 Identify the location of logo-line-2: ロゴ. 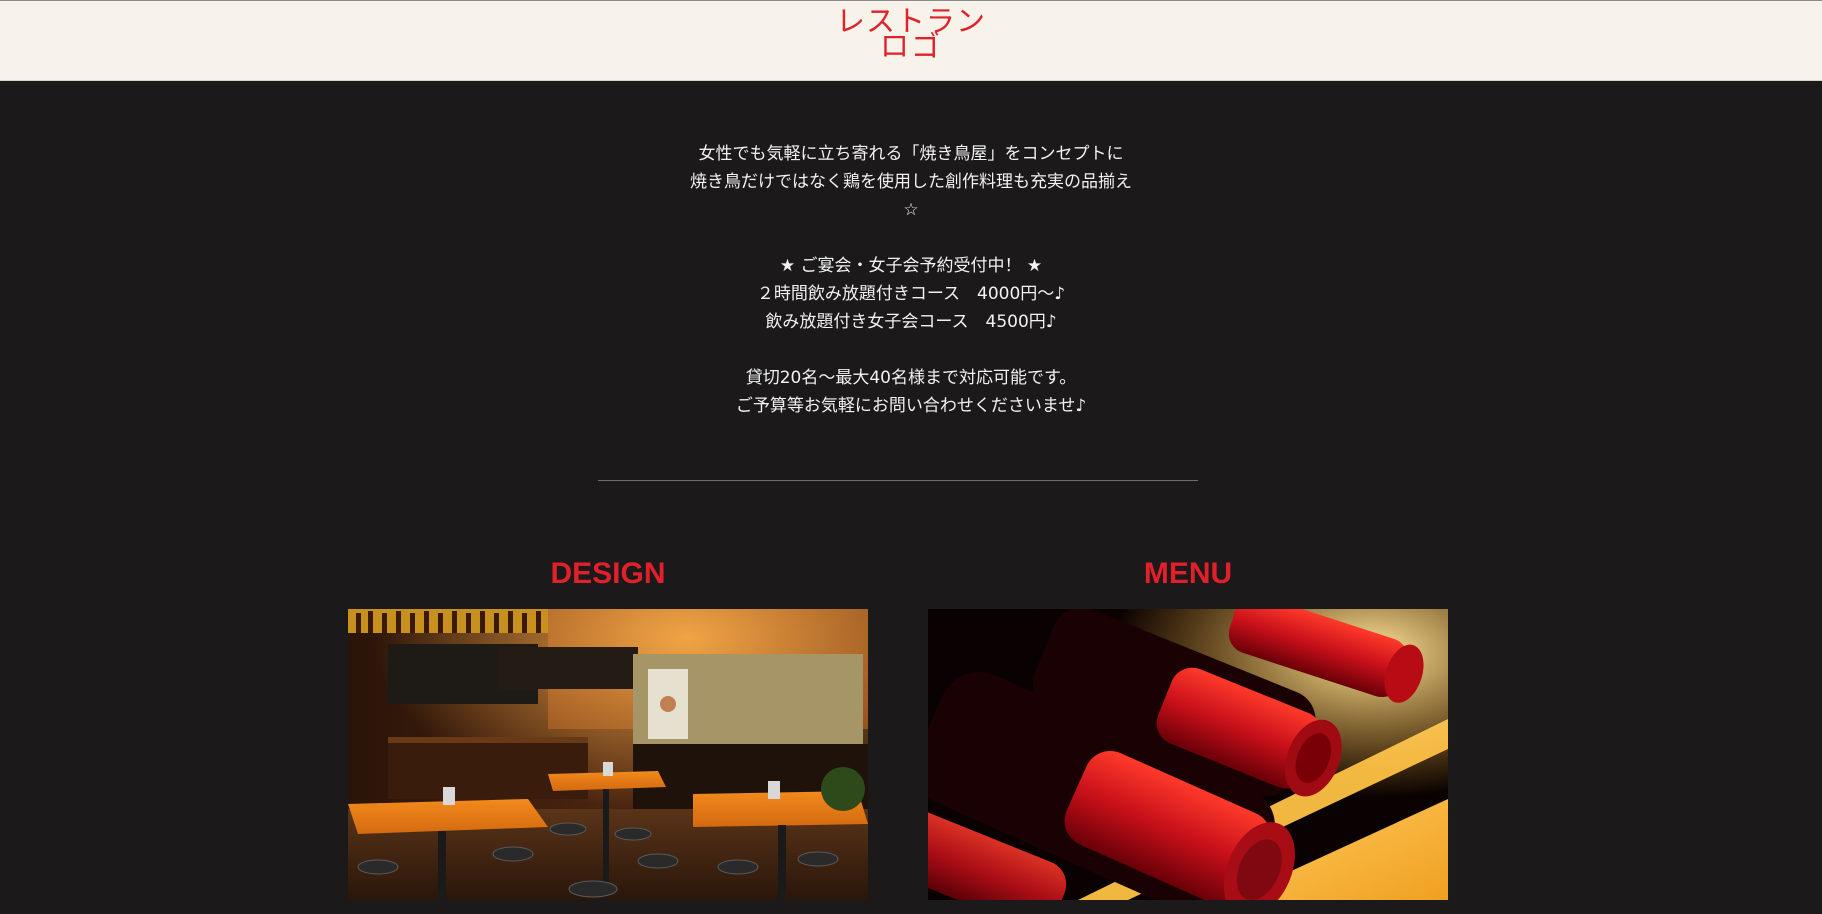
(910, 46).